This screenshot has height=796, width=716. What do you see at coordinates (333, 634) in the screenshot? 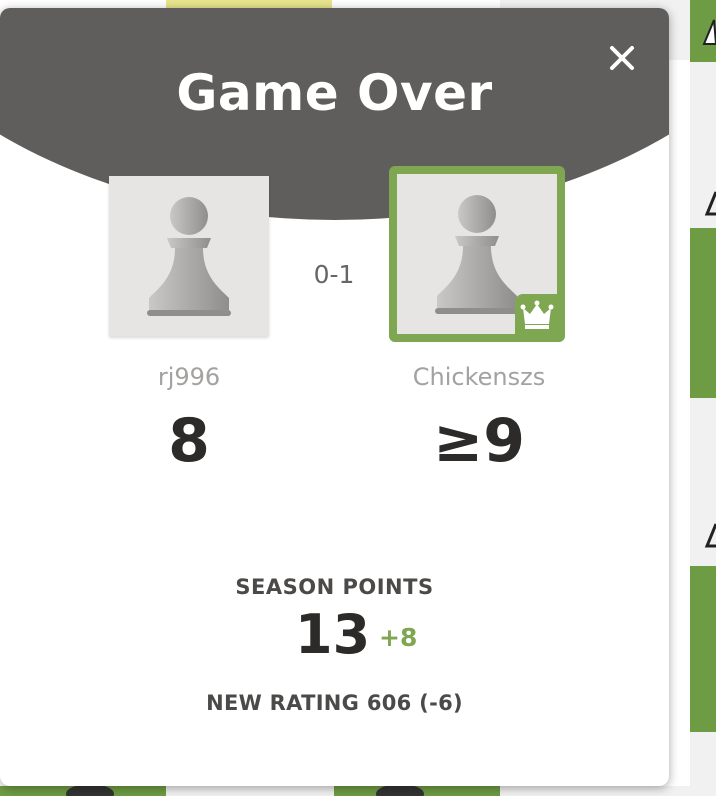
I see `season-points-value: 13` at bounding box center [333, 634].